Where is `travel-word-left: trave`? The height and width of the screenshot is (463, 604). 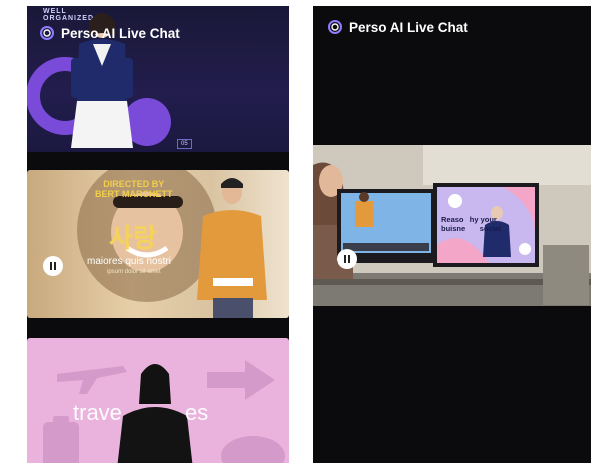
travel-word-left: trave is located at coordinates (97, 412).